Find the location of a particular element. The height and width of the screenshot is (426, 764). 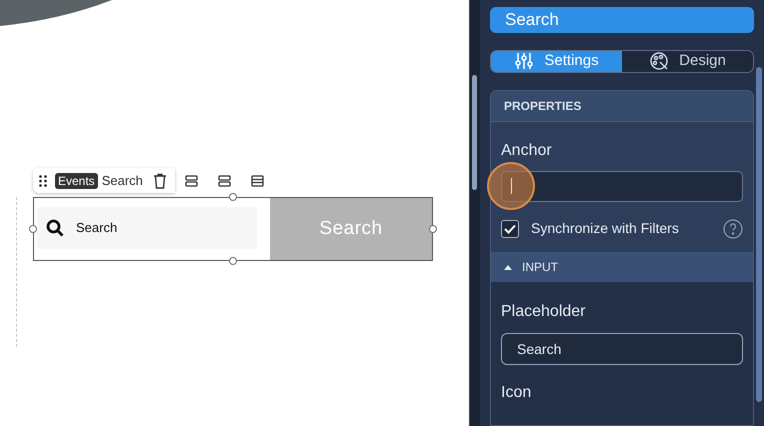

placeholder-field: Search is located at coordinates (622, 349).